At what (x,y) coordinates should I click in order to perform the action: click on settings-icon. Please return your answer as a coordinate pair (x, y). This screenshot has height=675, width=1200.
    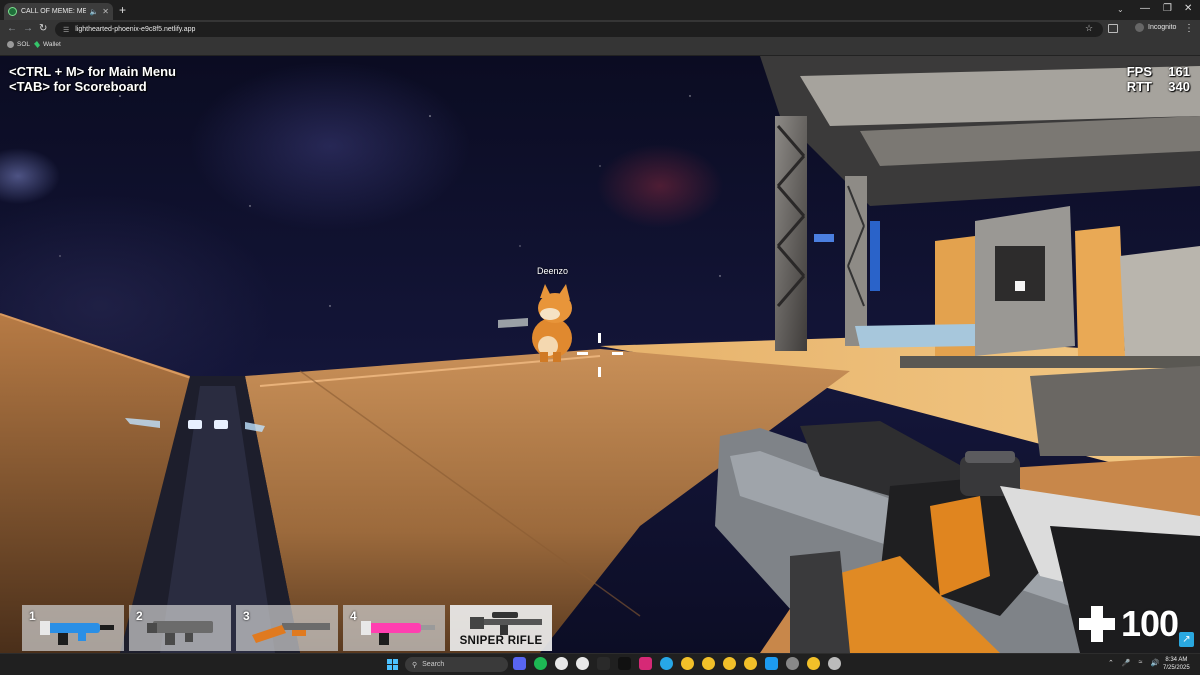
    Looking at the image, I should click on (834, 663).